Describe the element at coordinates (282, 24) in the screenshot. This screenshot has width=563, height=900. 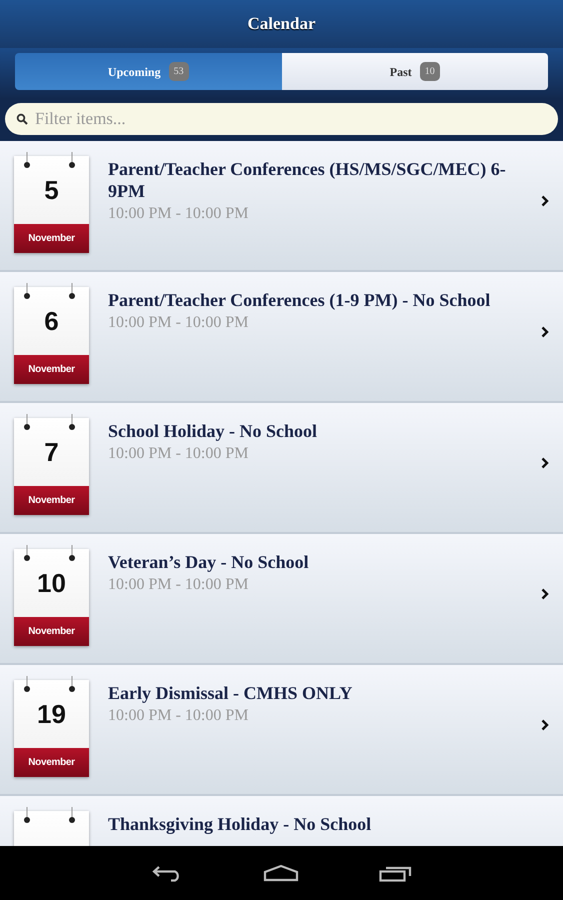
I see `page-title: Calendar` at that location.